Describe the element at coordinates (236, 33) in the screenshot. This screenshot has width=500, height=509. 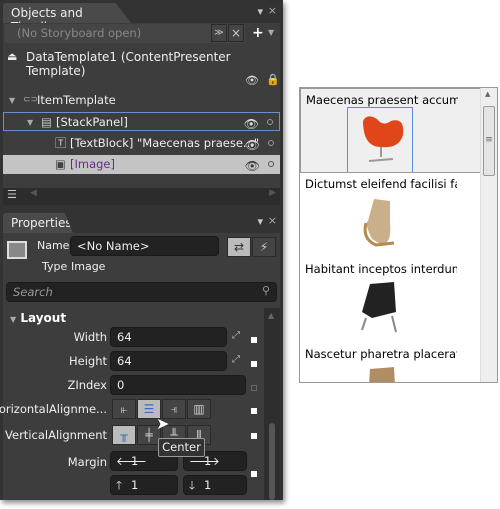
I see `close-storyboard-button: ×` at that location.